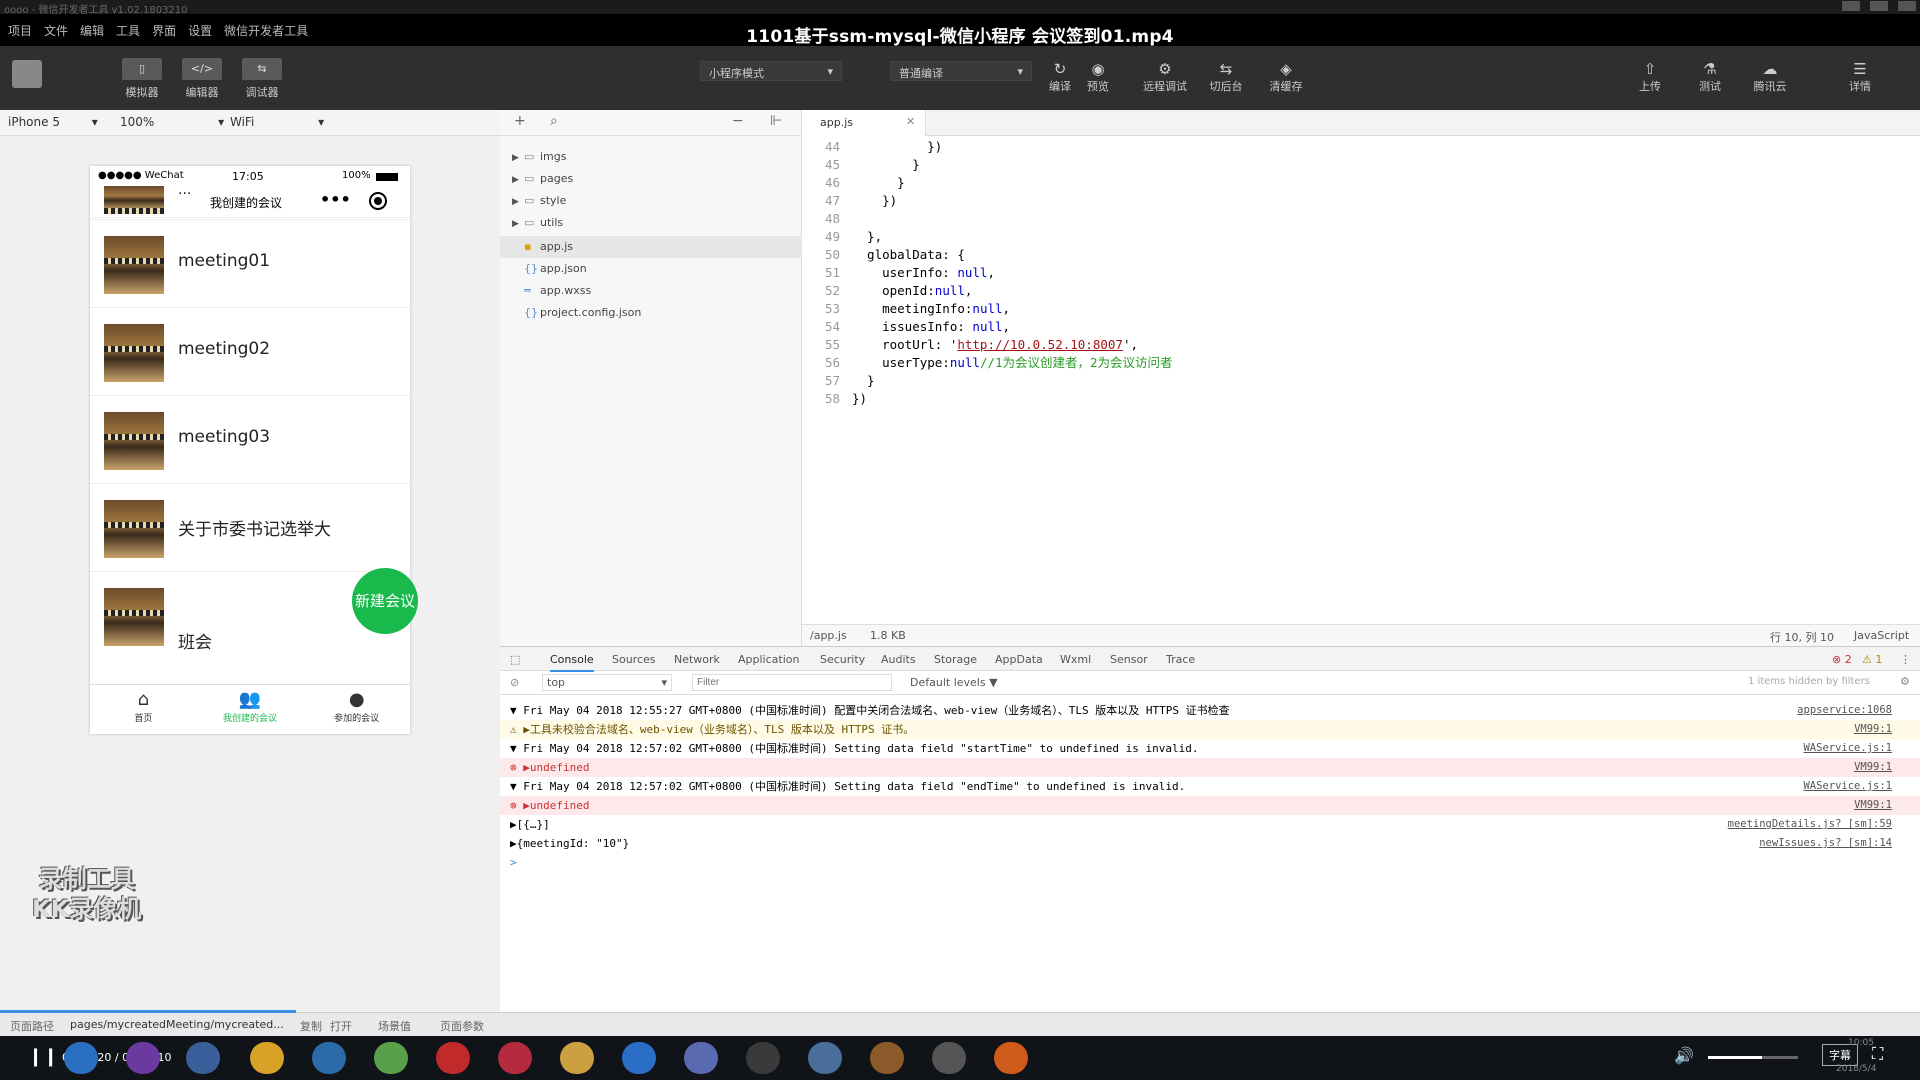 The height and width of the screenshot is (1080, 1920). What do you see at coordinates (1210, 843) in the screenshot?
I see `console-message: ▶{meetingId: "10"} newIssues.js? [sm]:14` at bounding box center [1210, 843].